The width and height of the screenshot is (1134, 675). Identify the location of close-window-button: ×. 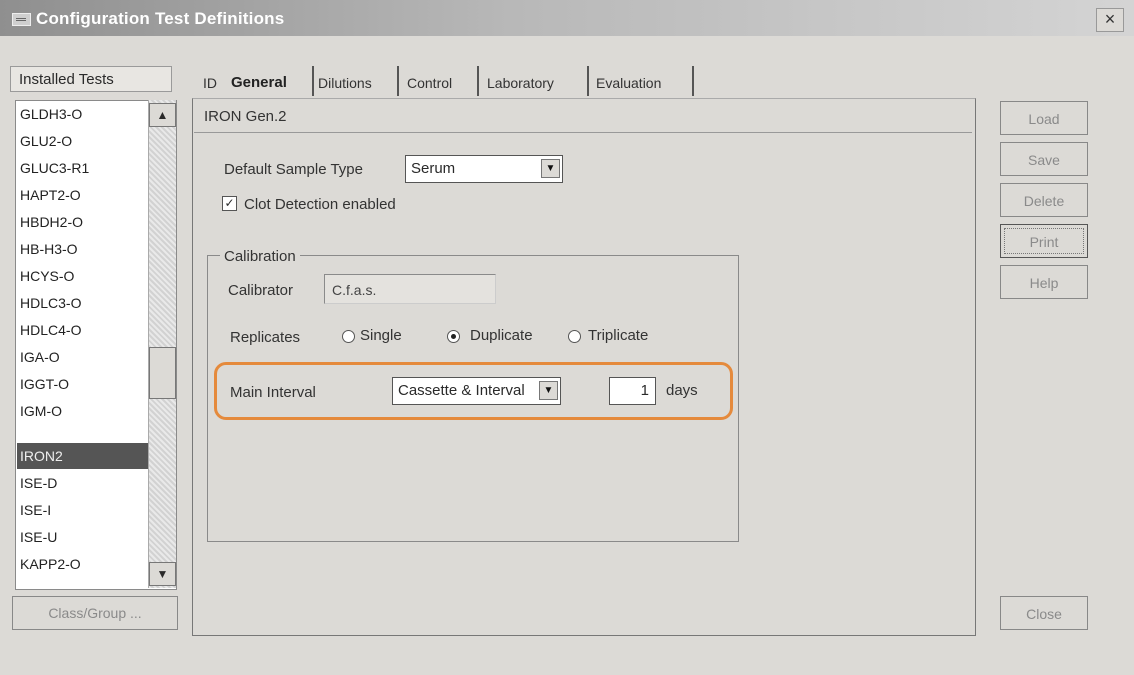
(1110, 20).